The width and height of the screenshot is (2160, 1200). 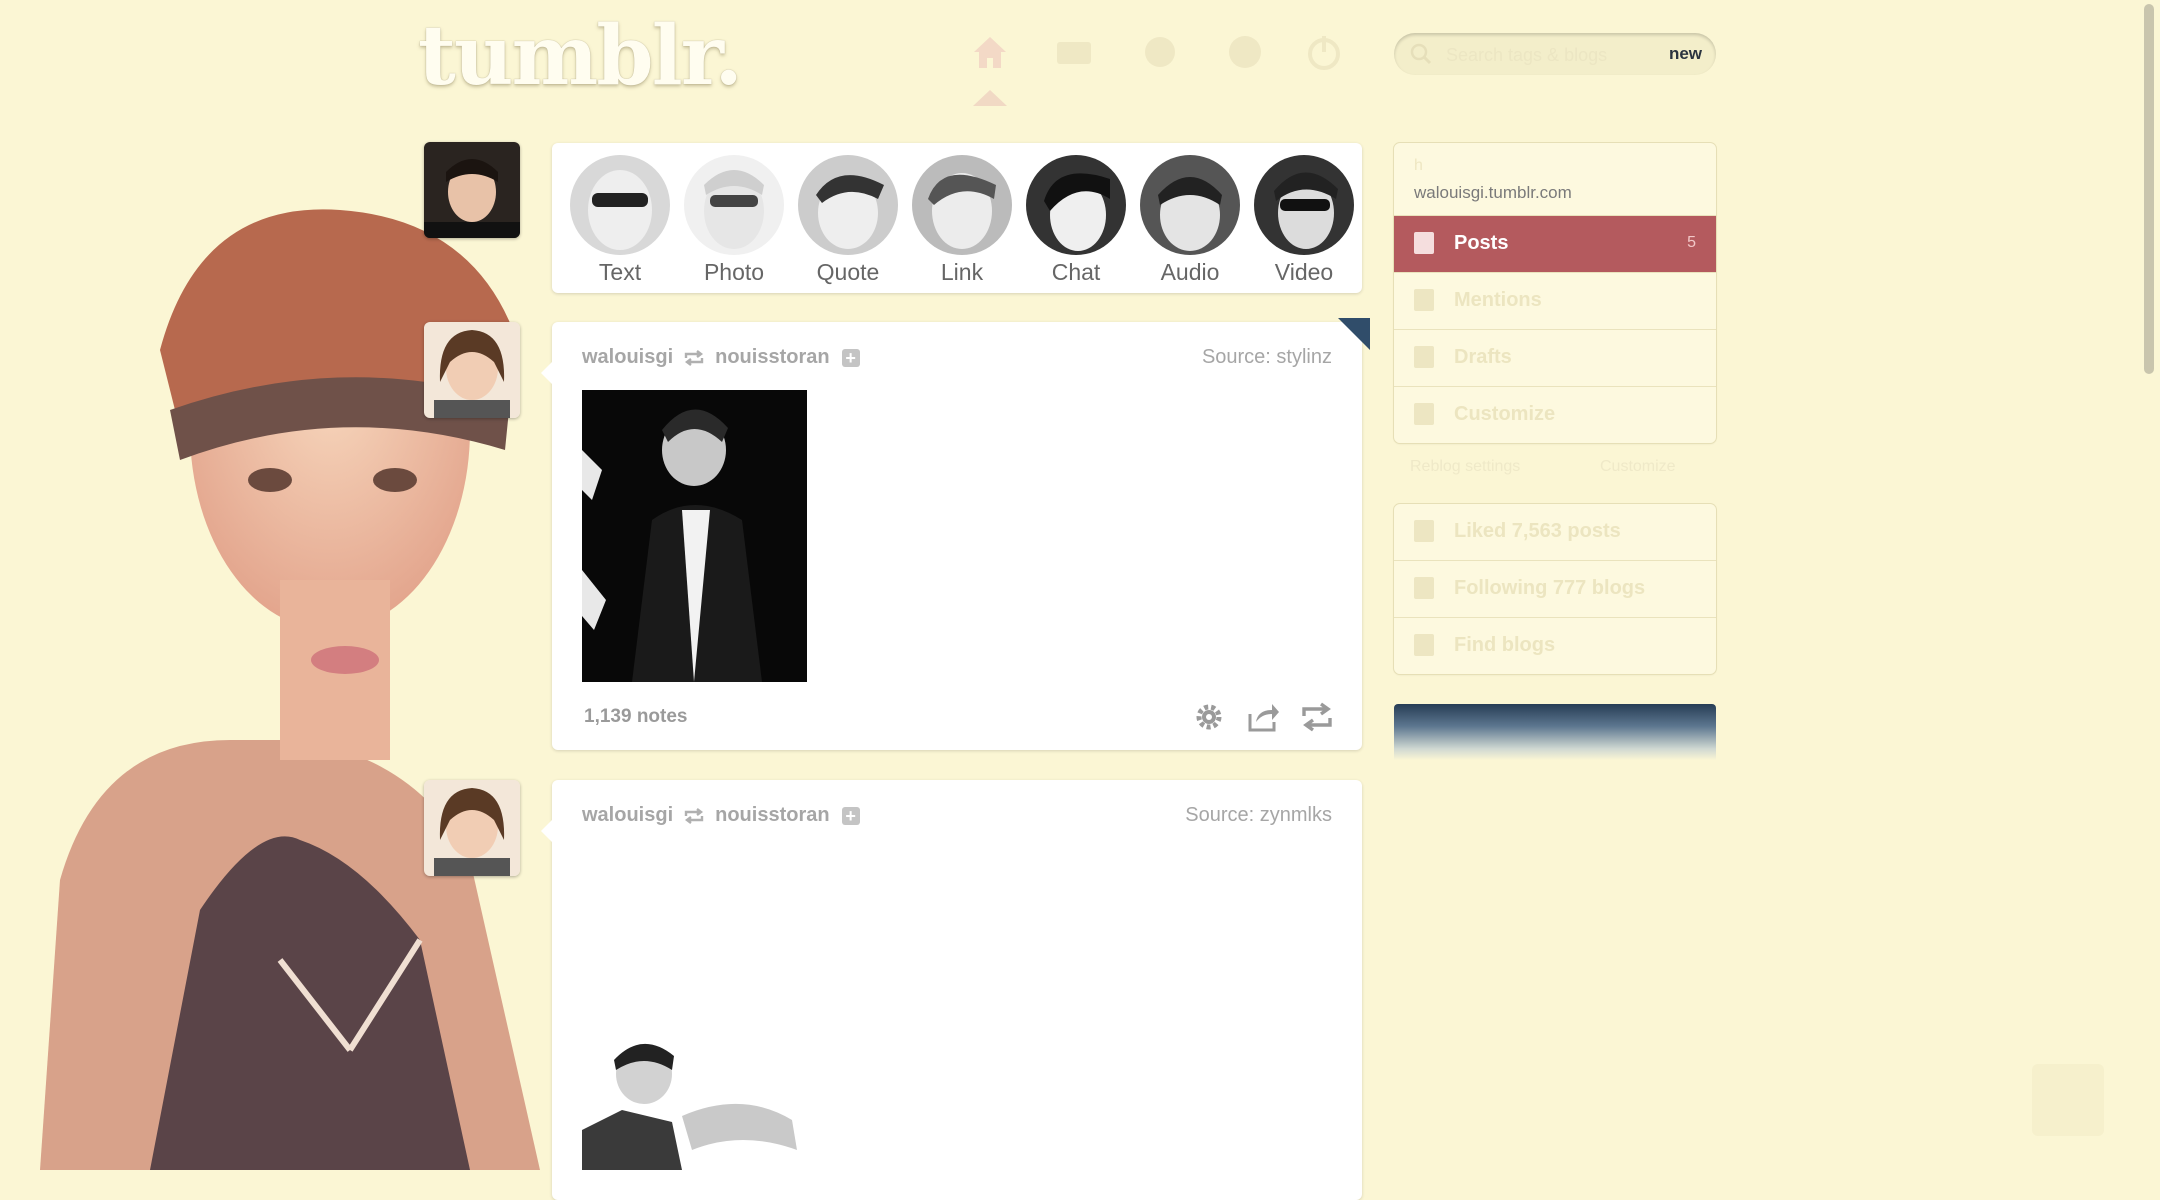 I want to click on post-type-text: Text, so click(x=620, y=220).